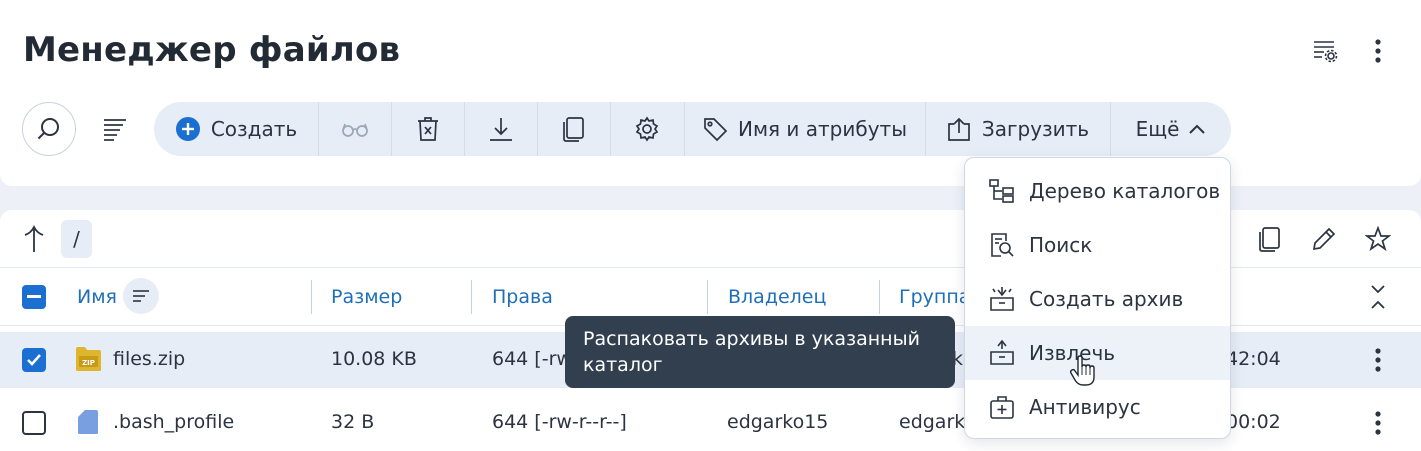  Describe the element at coordinates (88, 422) in the screenshot. I see `file-icon` at that location.